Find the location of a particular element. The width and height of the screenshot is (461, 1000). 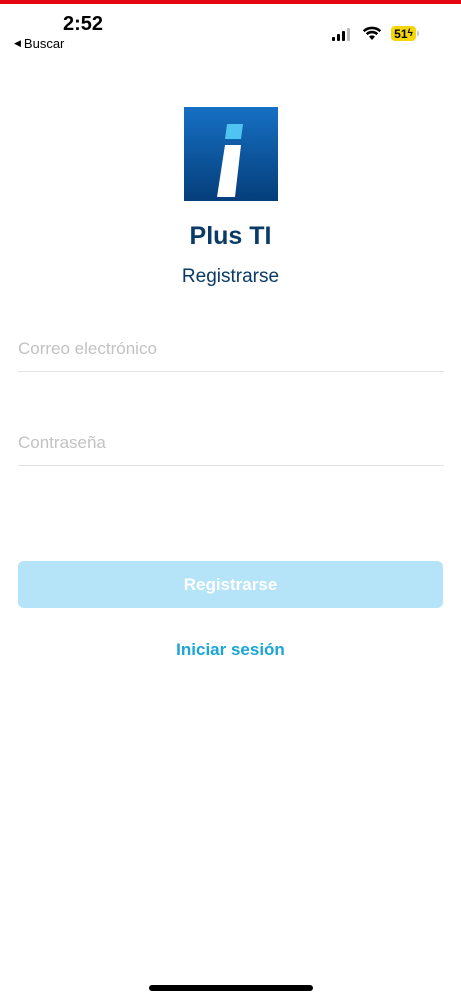

password-field is located at coordinates (231, 449).